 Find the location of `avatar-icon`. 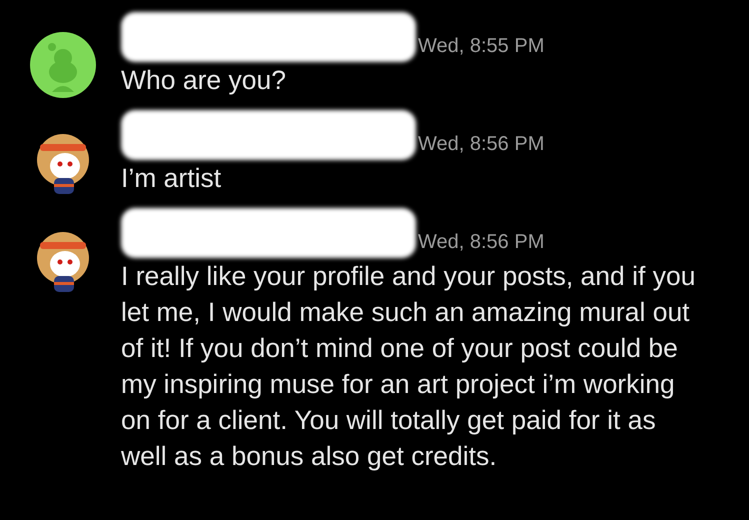

avatar-icon is located at coordinates (63, 65).